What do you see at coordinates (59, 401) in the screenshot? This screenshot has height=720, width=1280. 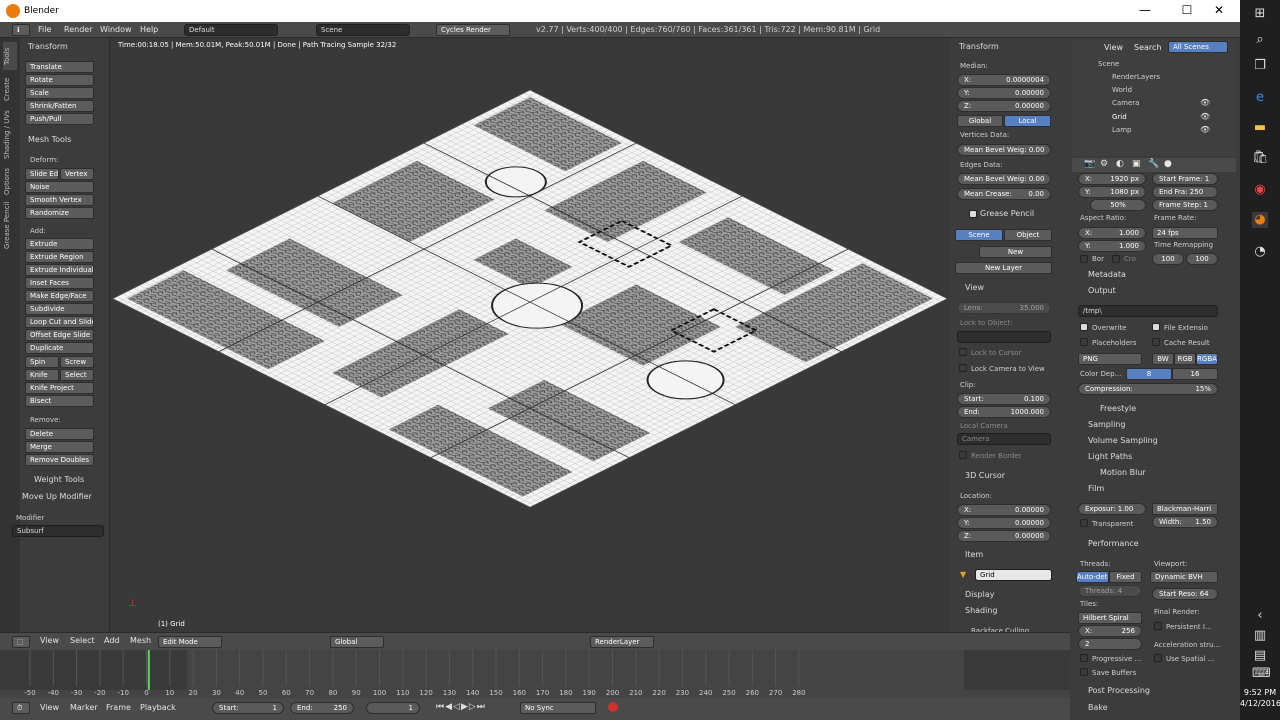 I see `bisect-button: Bisect` at bounding box center [59, 401].